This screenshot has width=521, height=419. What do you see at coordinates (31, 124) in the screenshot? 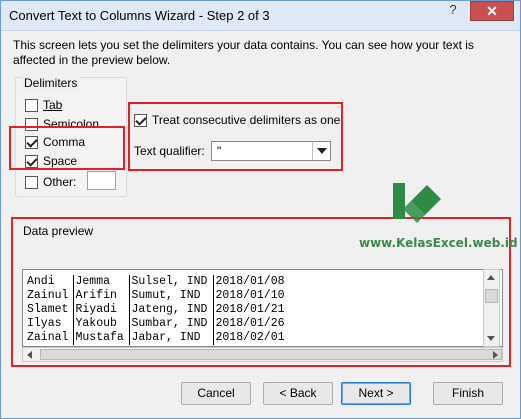
I see `semicolon-checkbox` at bounding box center [31, 124].